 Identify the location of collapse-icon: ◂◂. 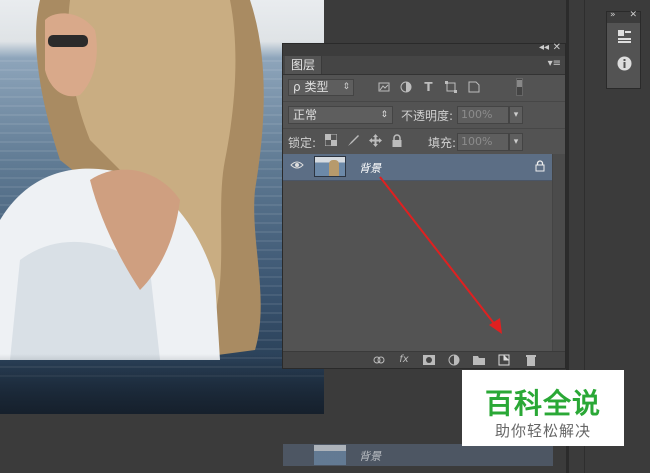
(544, 47).